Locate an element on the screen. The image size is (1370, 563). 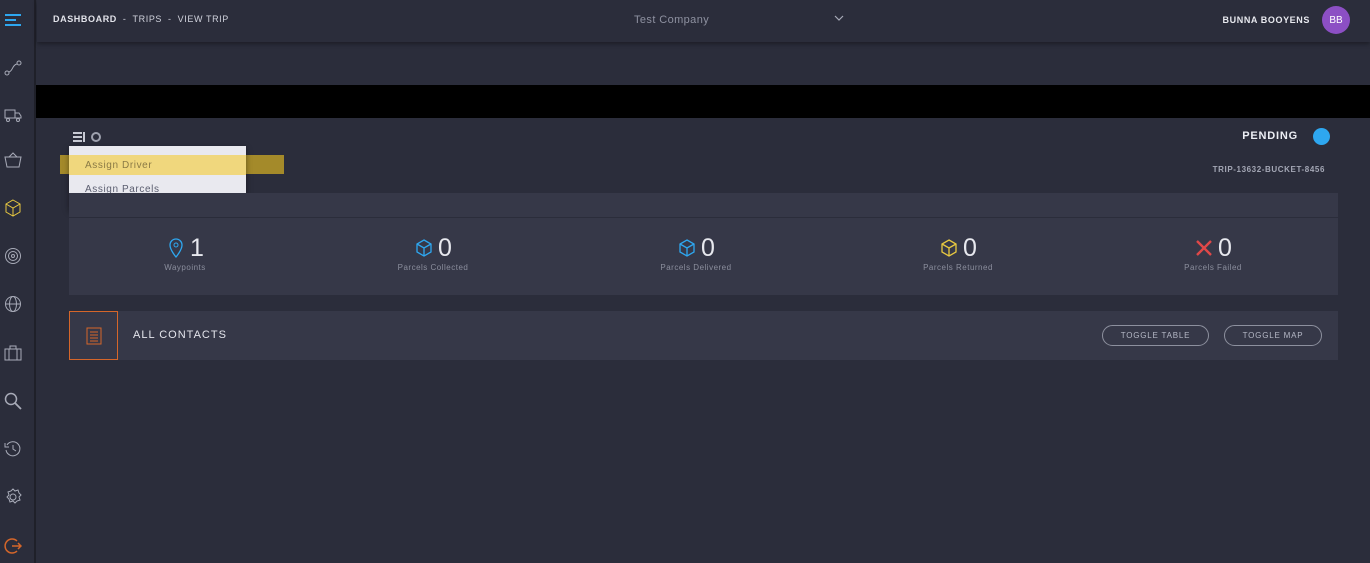
list-menu-icon is located at coordinates (79, 137).